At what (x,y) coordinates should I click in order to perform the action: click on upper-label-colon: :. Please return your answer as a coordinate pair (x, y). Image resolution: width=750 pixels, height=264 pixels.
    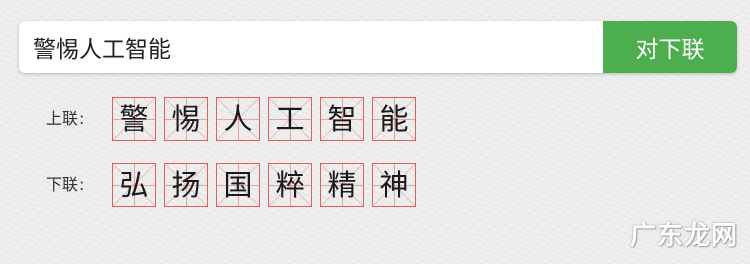
    Looking at the image, I should click on (82, 118).